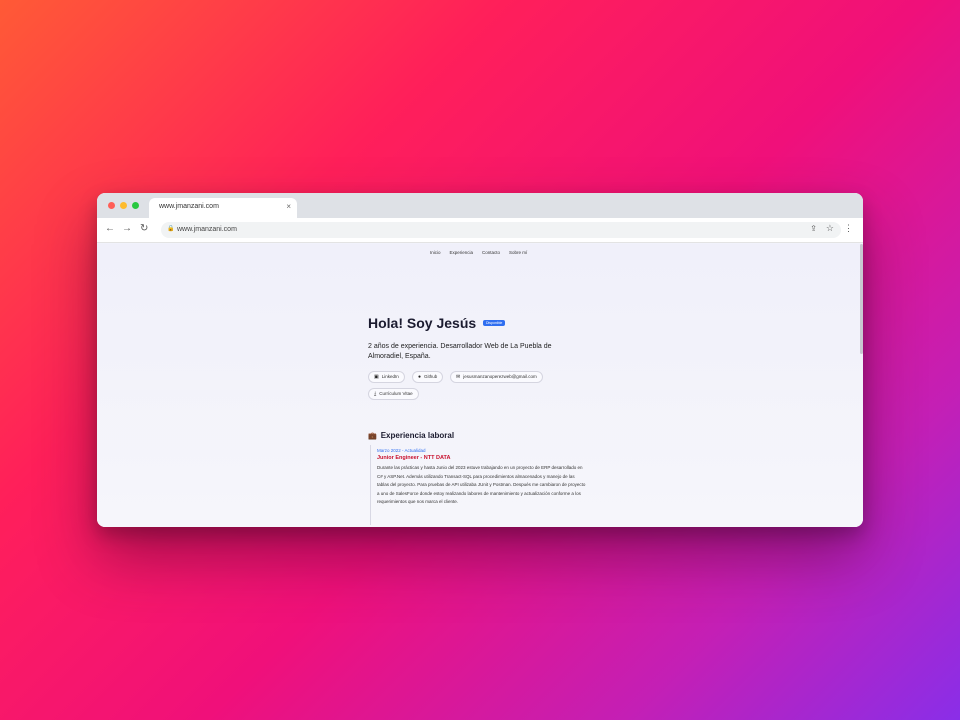  I want to click on maximize-window-button, so click(135, 205).